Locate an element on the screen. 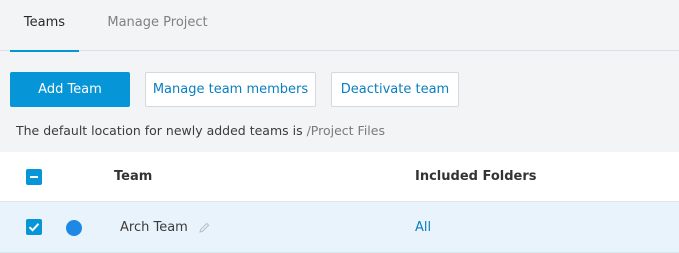 This screenshot has height=253, width=679. included-folders-link: All is located at coordinates (423, 227).